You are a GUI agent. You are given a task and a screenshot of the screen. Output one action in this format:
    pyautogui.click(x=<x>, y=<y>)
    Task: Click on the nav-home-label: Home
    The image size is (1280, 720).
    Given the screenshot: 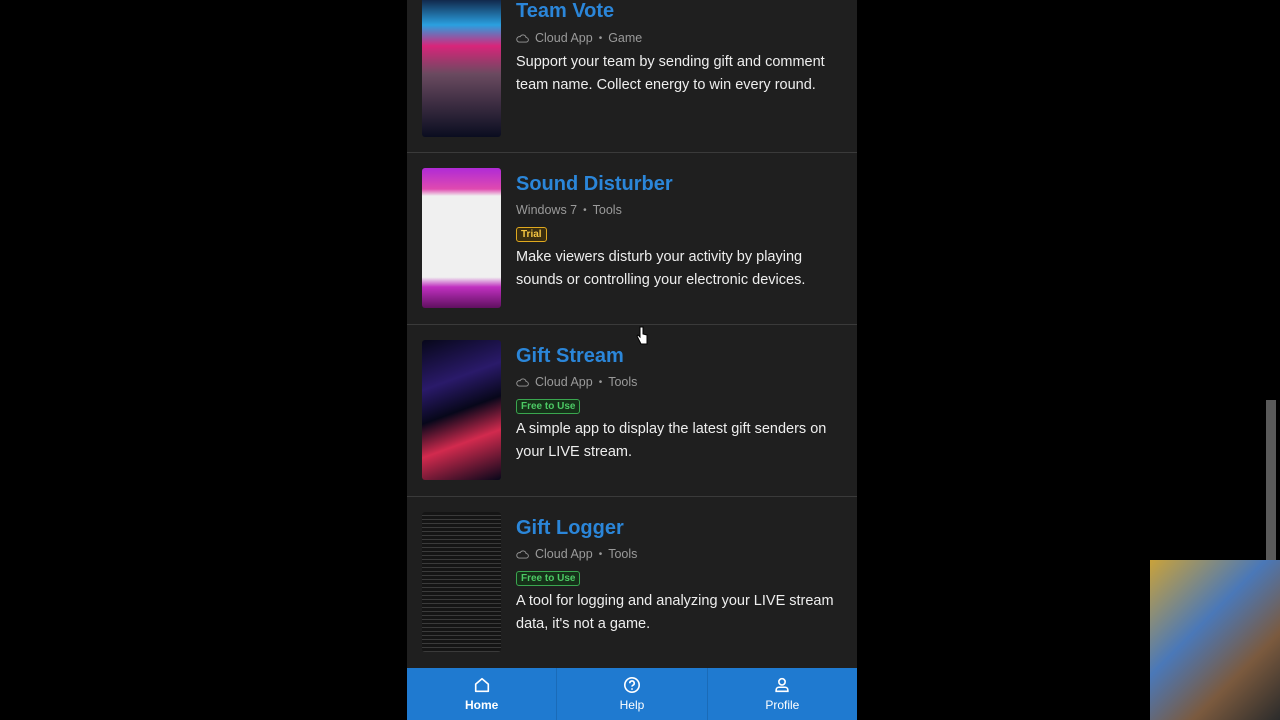 What is the action you would take?
    pyautogui.click(x=481, y=705)
    